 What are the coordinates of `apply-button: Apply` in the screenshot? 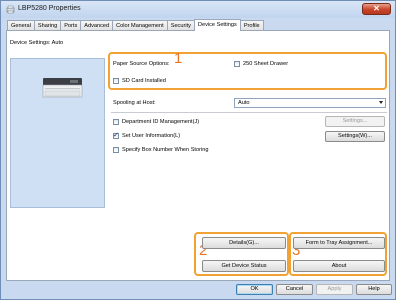 It's located at (334, 289).